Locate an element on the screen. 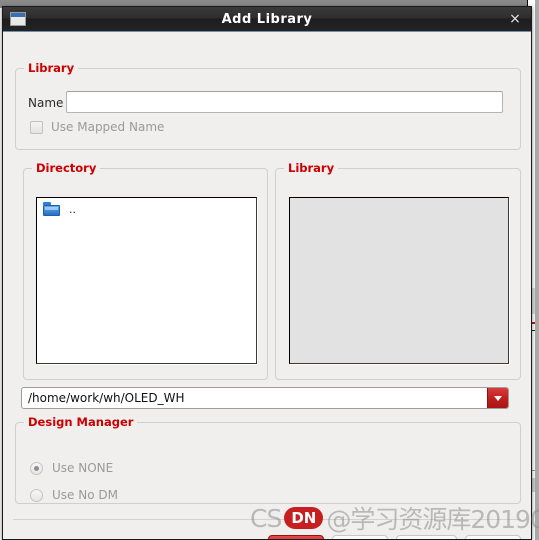 This screenshot has height=540, width=539. radio-use-no-dm is located at coordinates (36, 495).